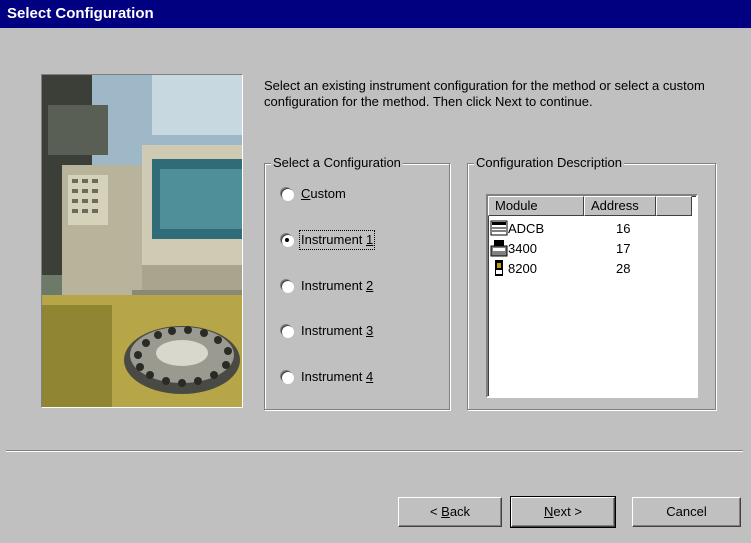 This screenshot has height=543, width=751. I want to click on instrument-1-radio-button, so click(287, 240).